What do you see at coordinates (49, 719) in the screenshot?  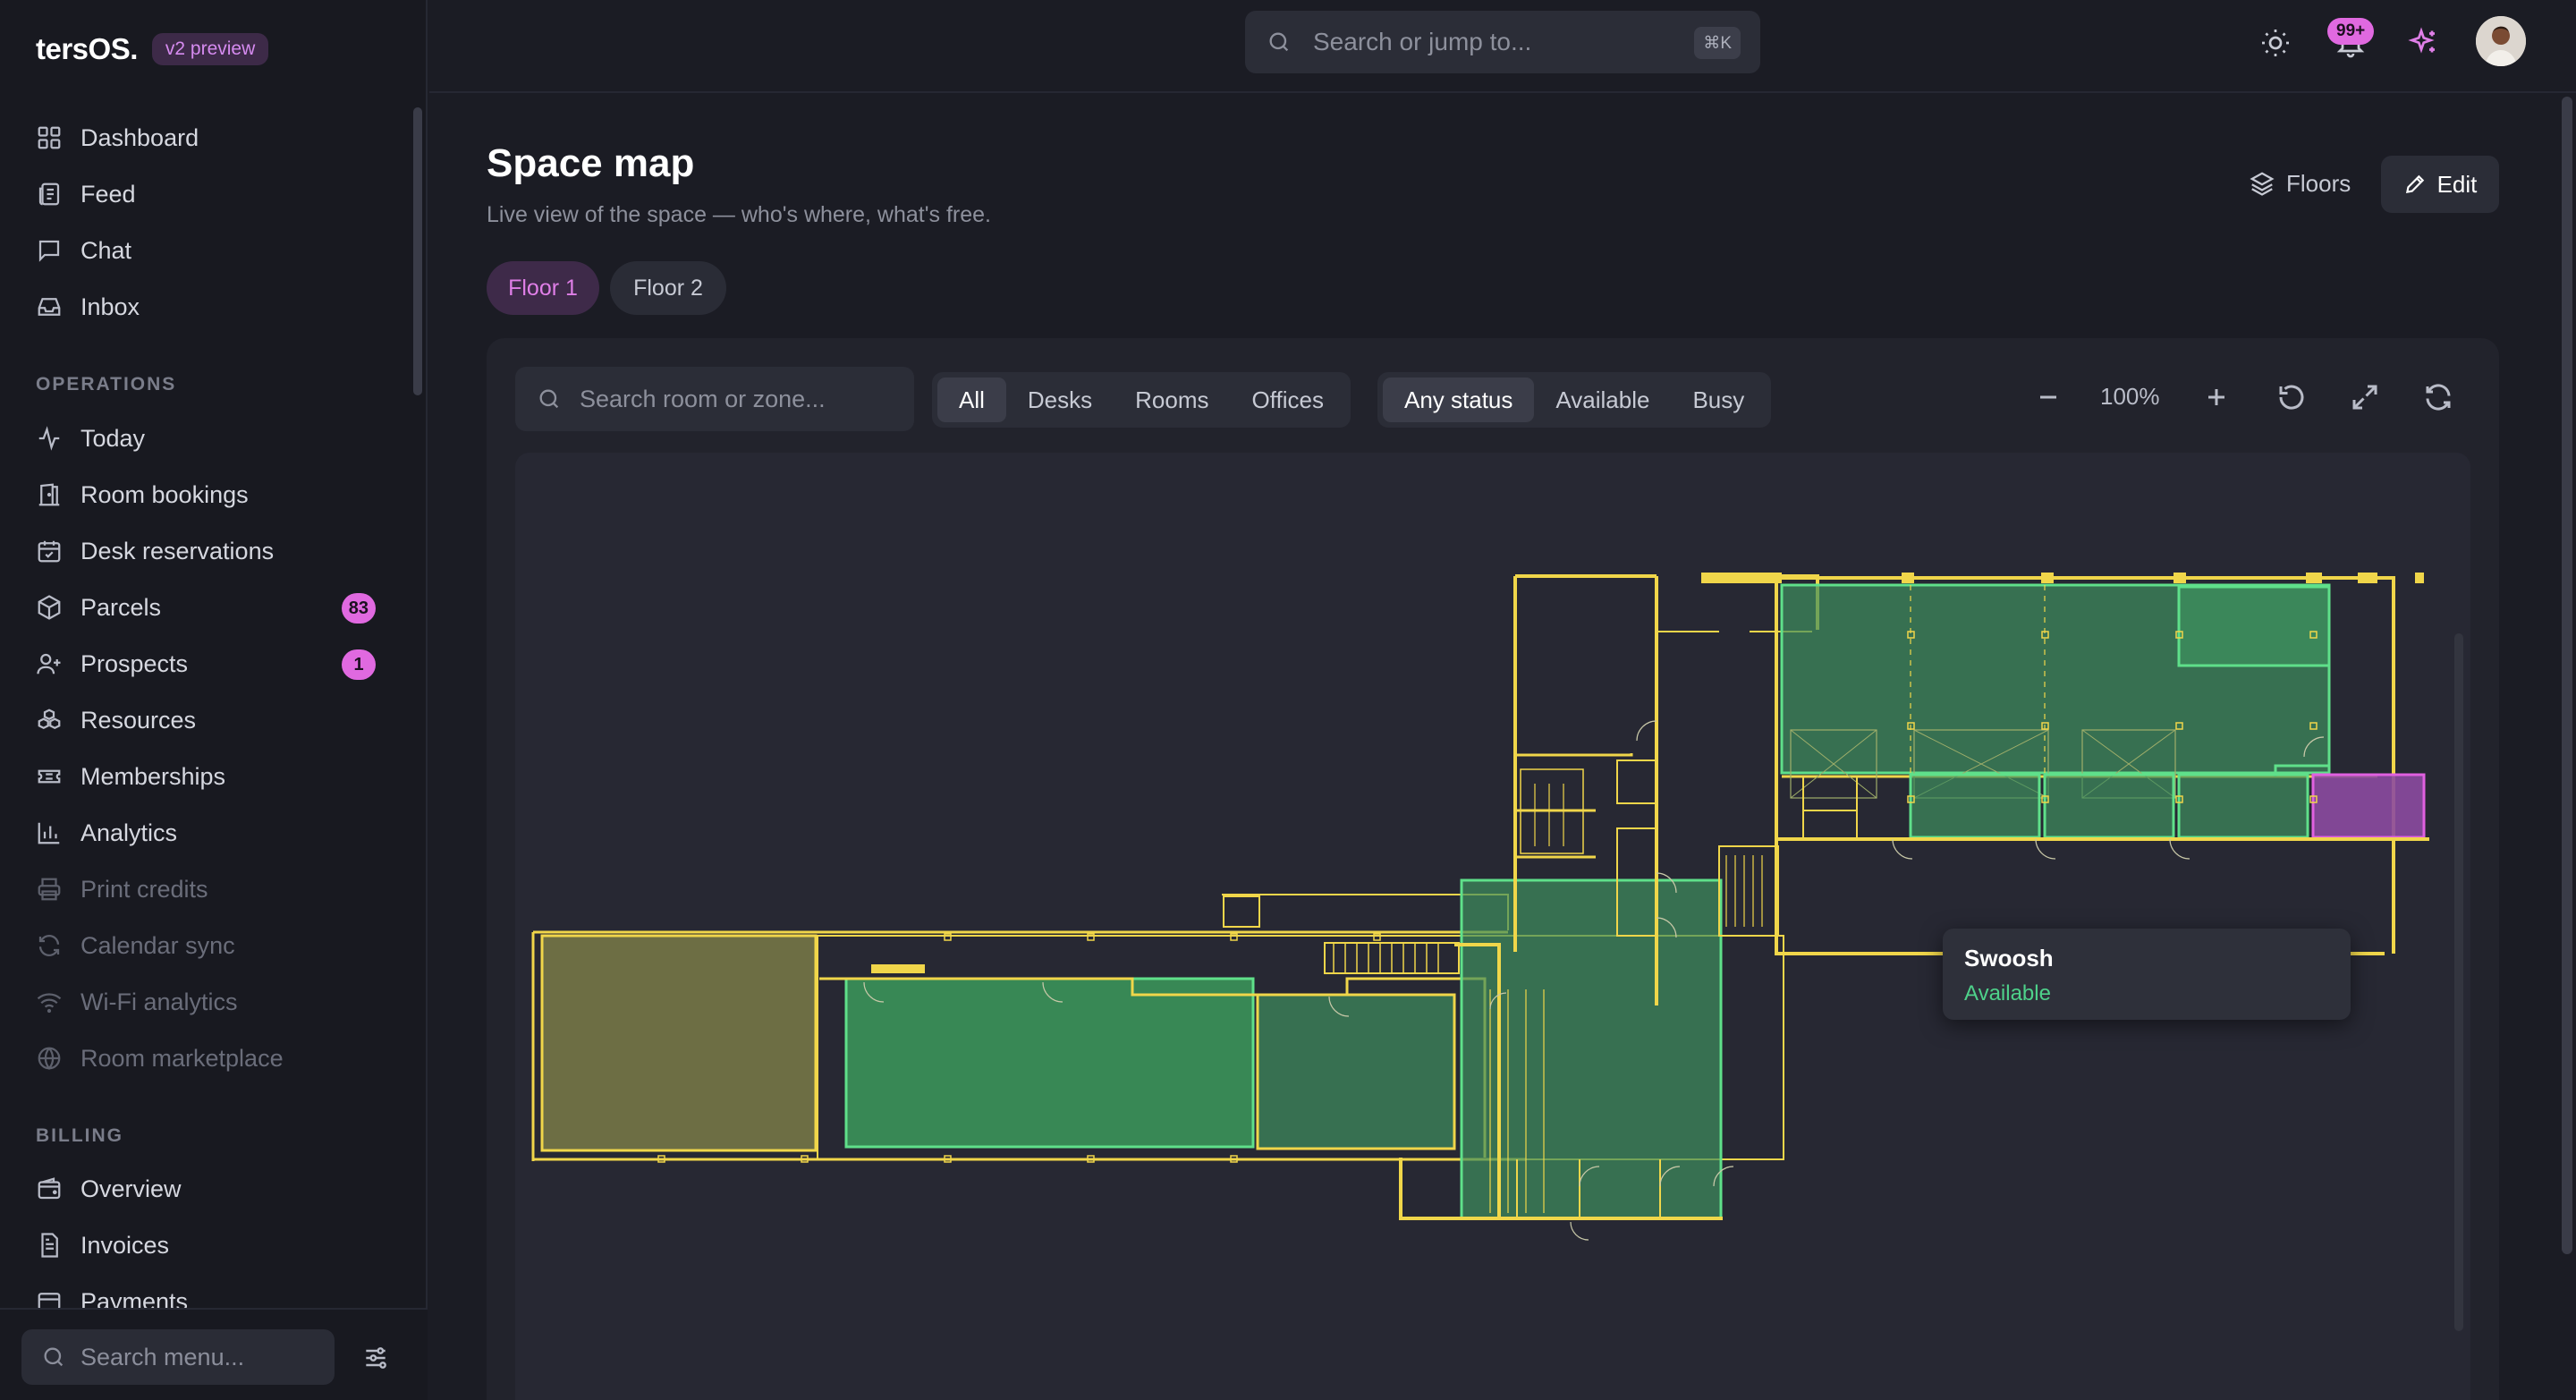 I see `boxes-icon` at bounding box center [49, 719].